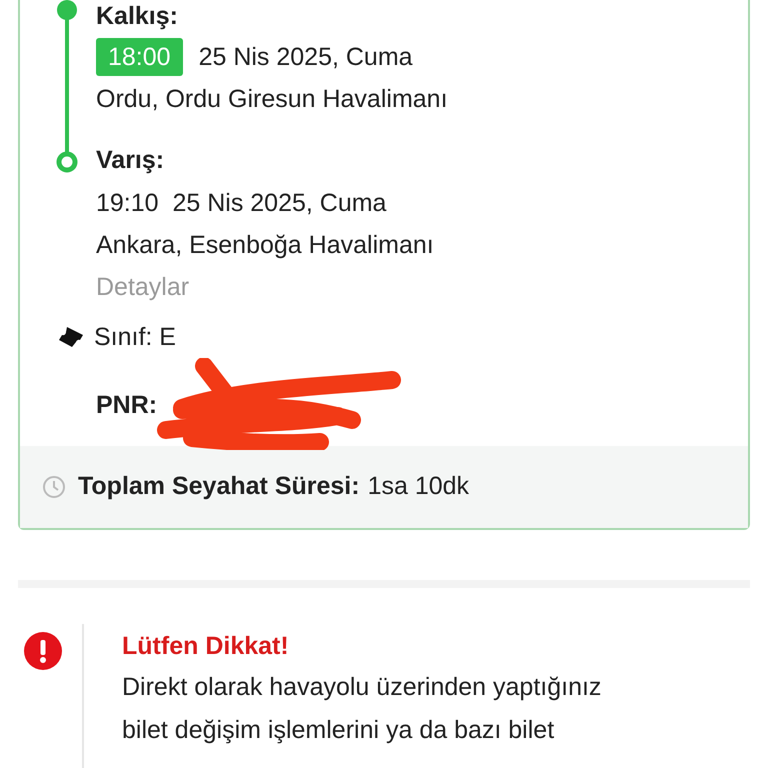 The height and width of the screenshot is (768, 768). I want to click on arrival-time-date: 19:10 25 Nis 2025, Cuma, so click(242, 203).